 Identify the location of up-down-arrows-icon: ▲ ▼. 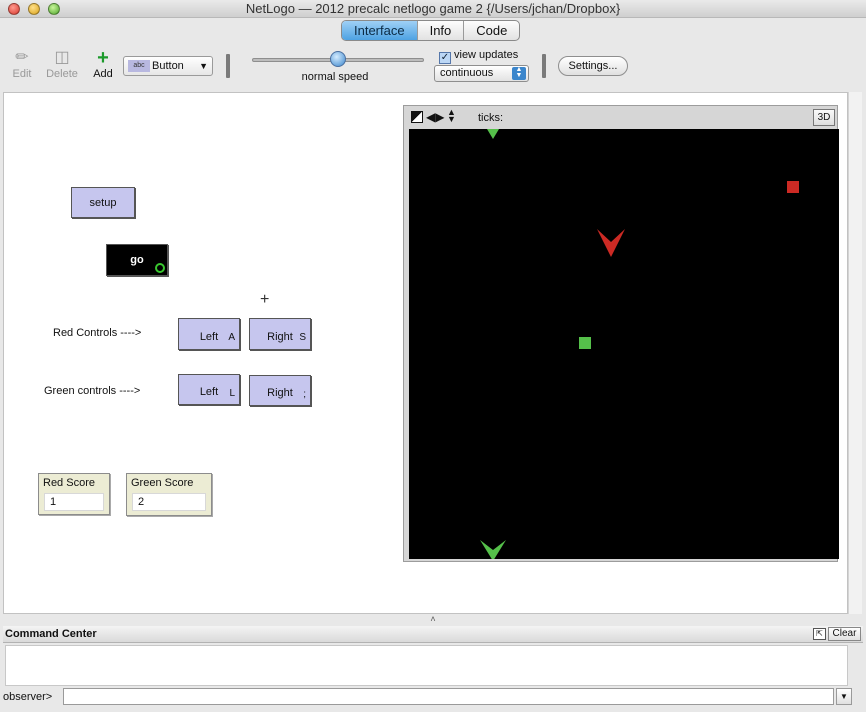
(519, 73).